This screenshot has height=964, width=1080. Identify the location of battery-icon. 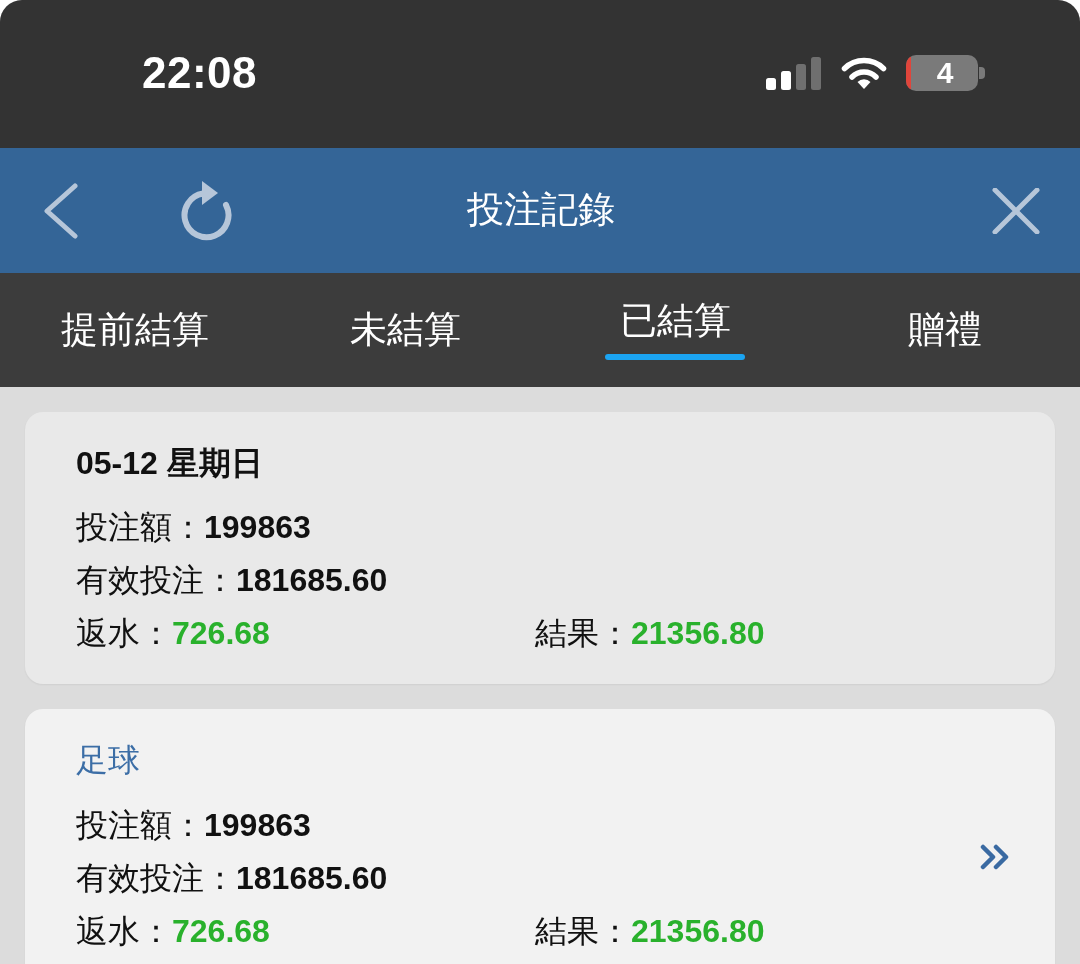
(945, 73).